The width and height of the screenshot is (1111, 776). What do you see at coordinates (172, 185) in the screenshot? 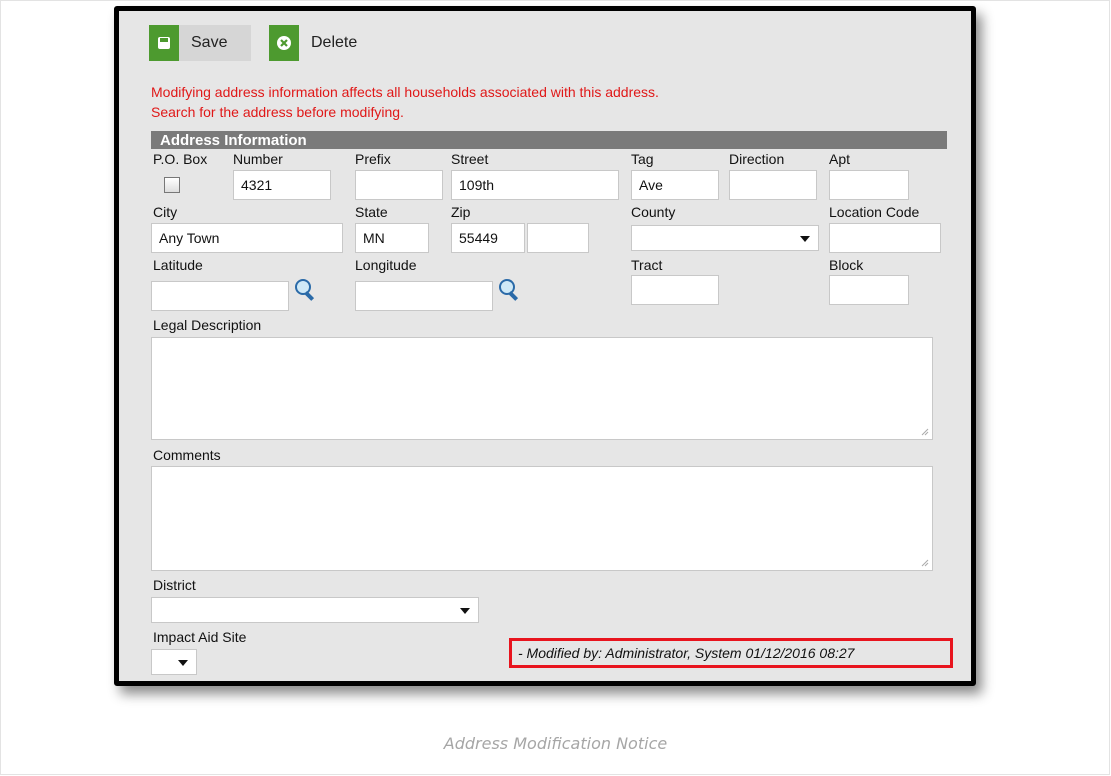
I see `po-box-checkbox` at bounding box center [172, 185].